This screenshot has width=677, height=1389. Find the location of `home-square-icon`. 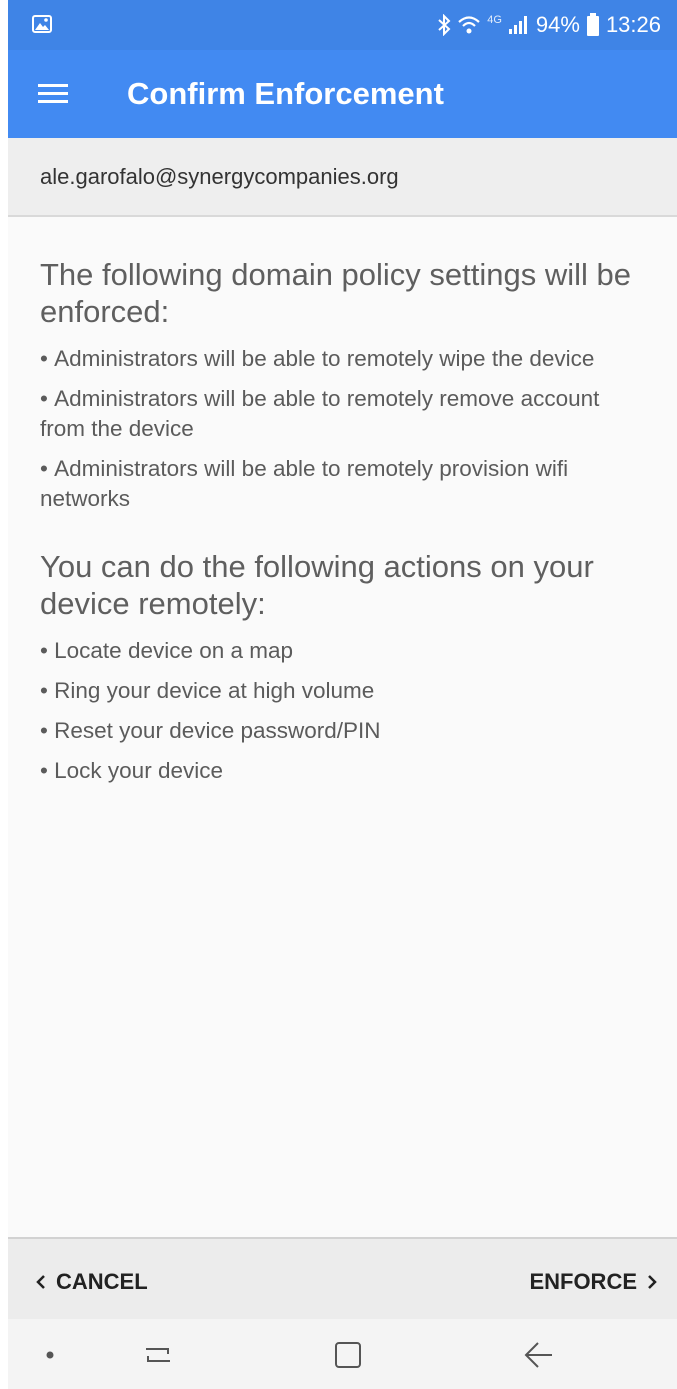

home-square-icon is located at coordinates (348, 1355).